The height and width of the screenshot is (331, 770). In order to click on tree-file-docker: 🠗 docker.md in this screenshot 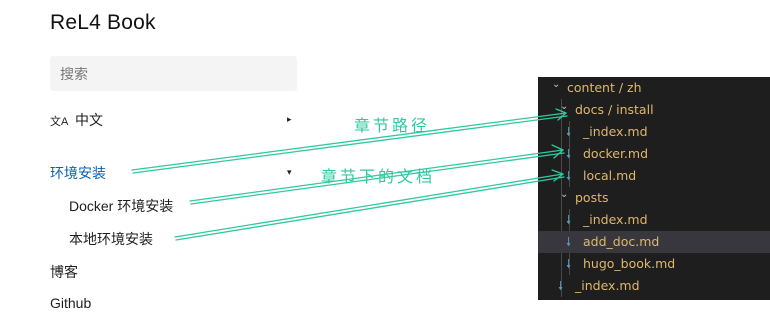, I will do `click(654, 154)`.